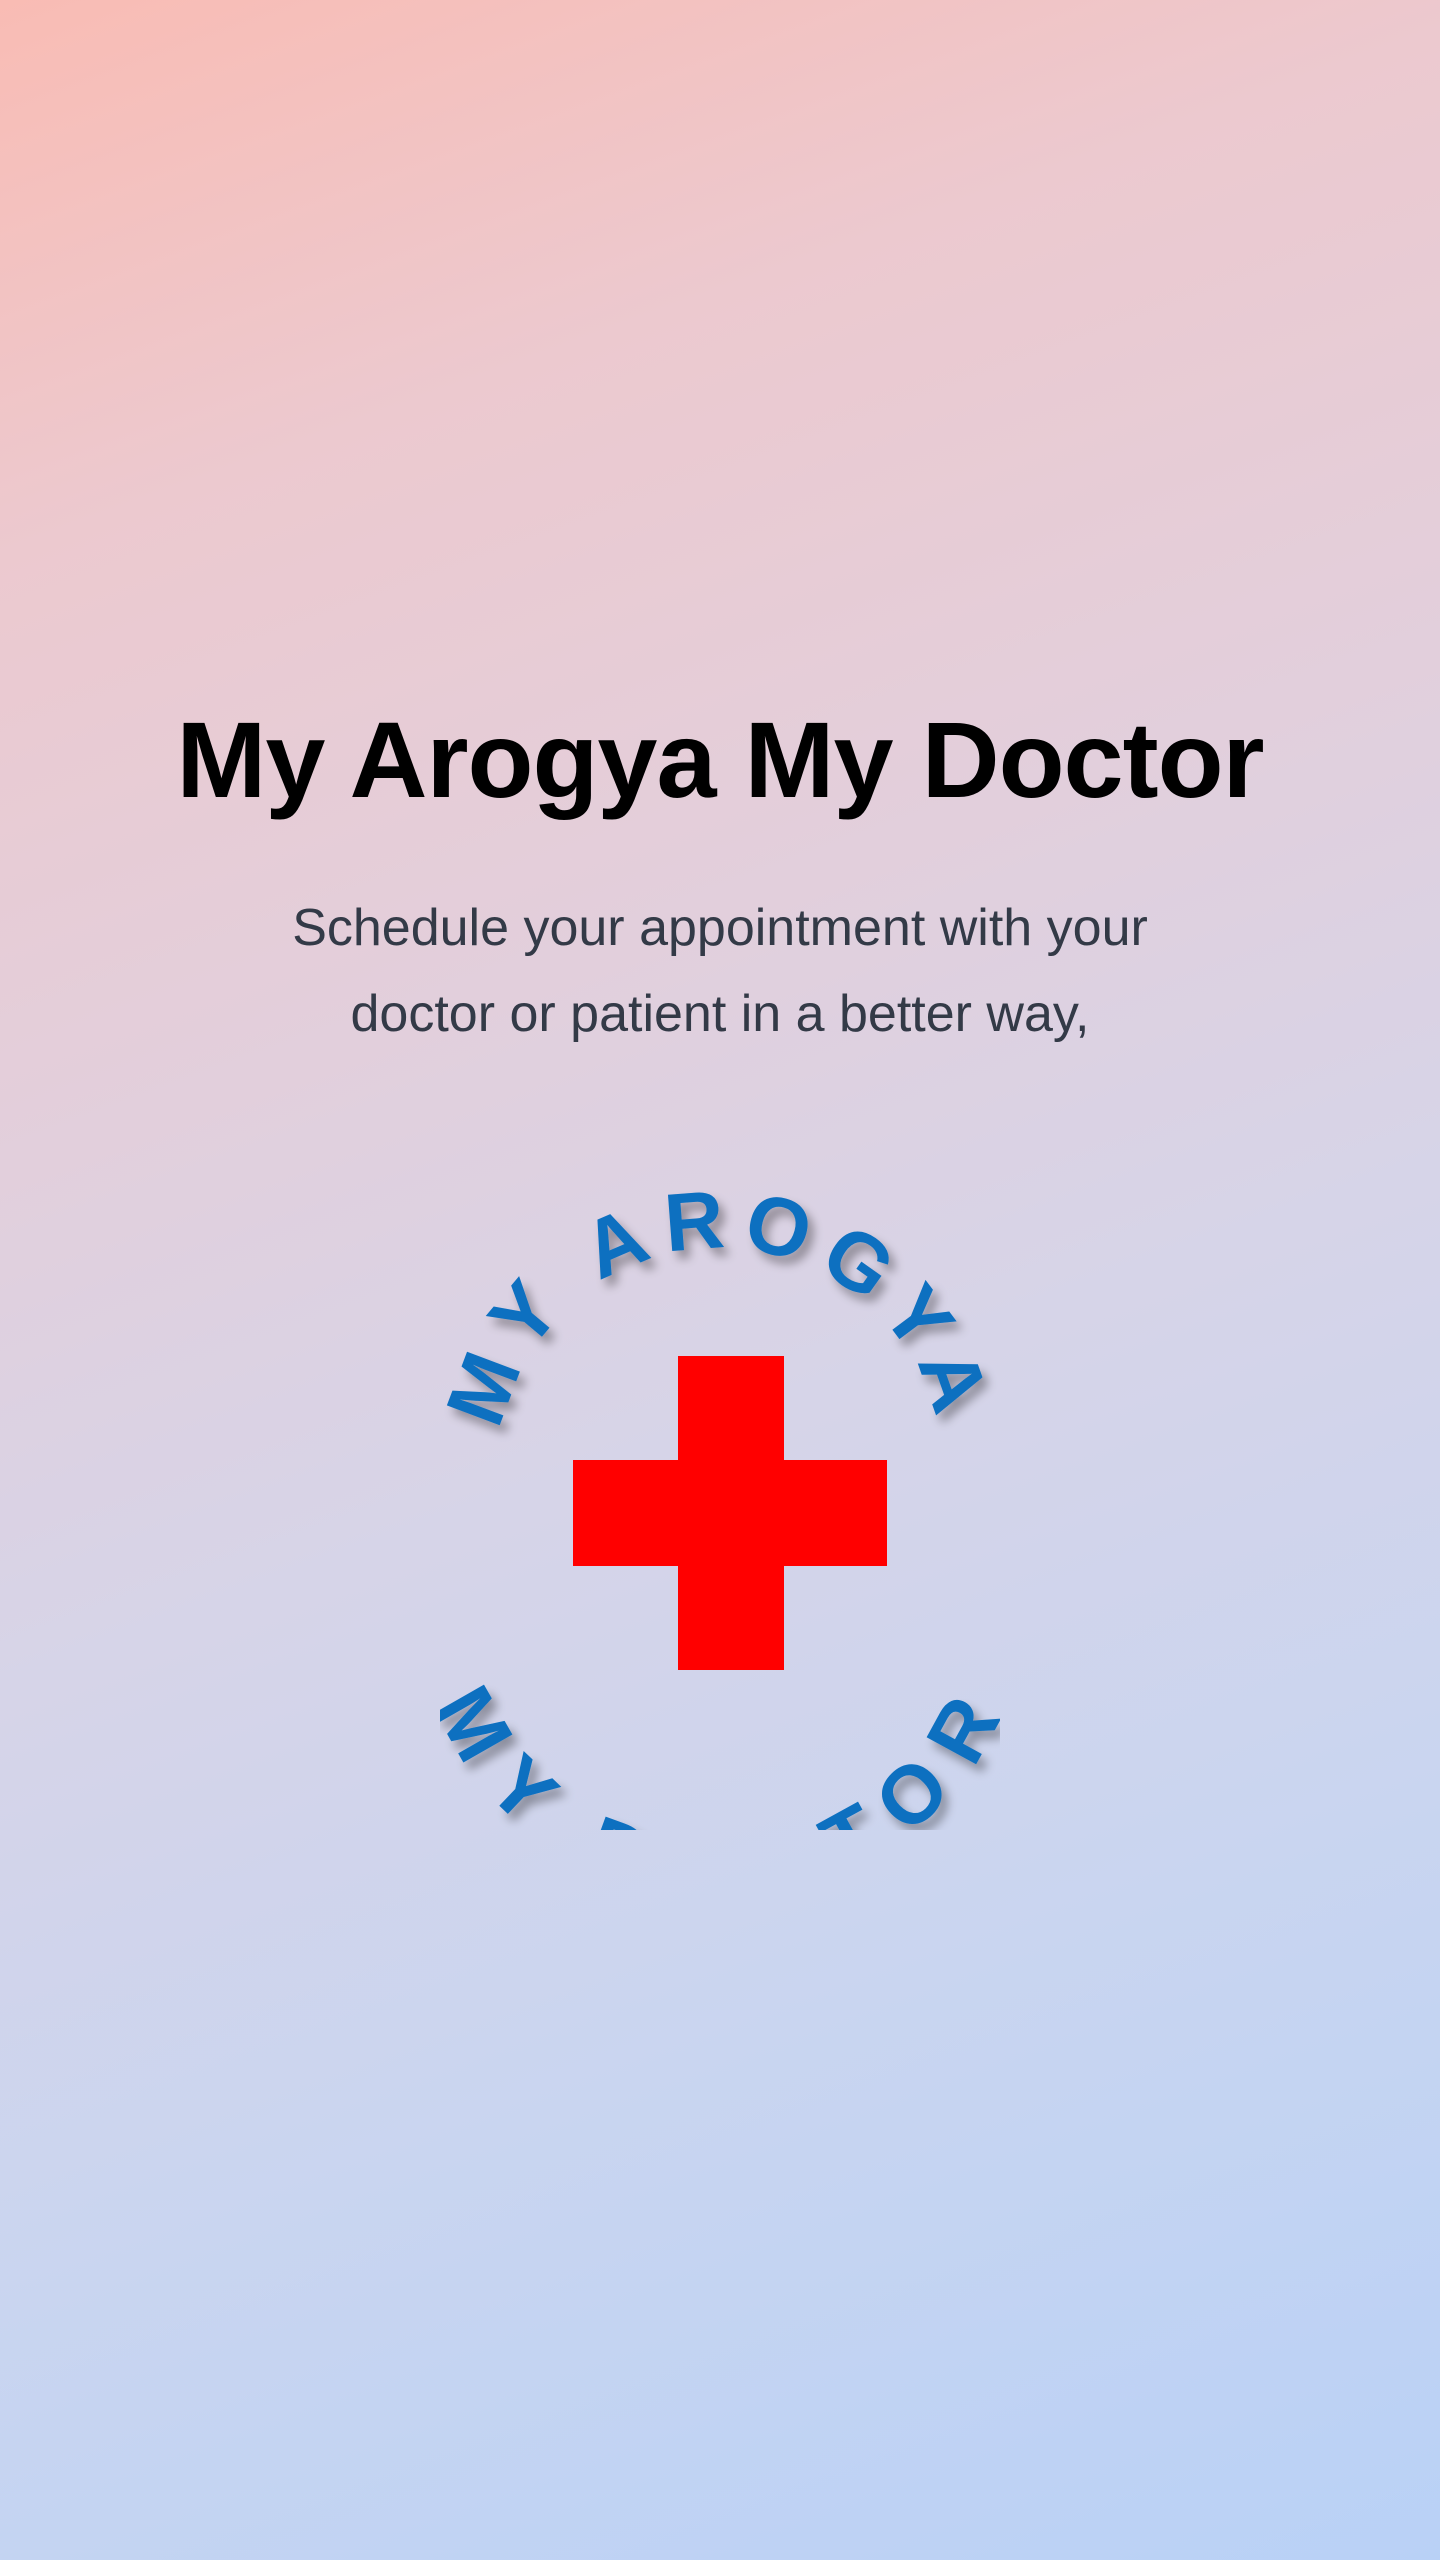 Image resolution: width=1440 pixels, height=2560 pixels. What do you see at coordinates (720, 1014) in the screenshot?
I see `tagline-line-2: doctor or patient in a better way,` at bounding box center [720, 1014].